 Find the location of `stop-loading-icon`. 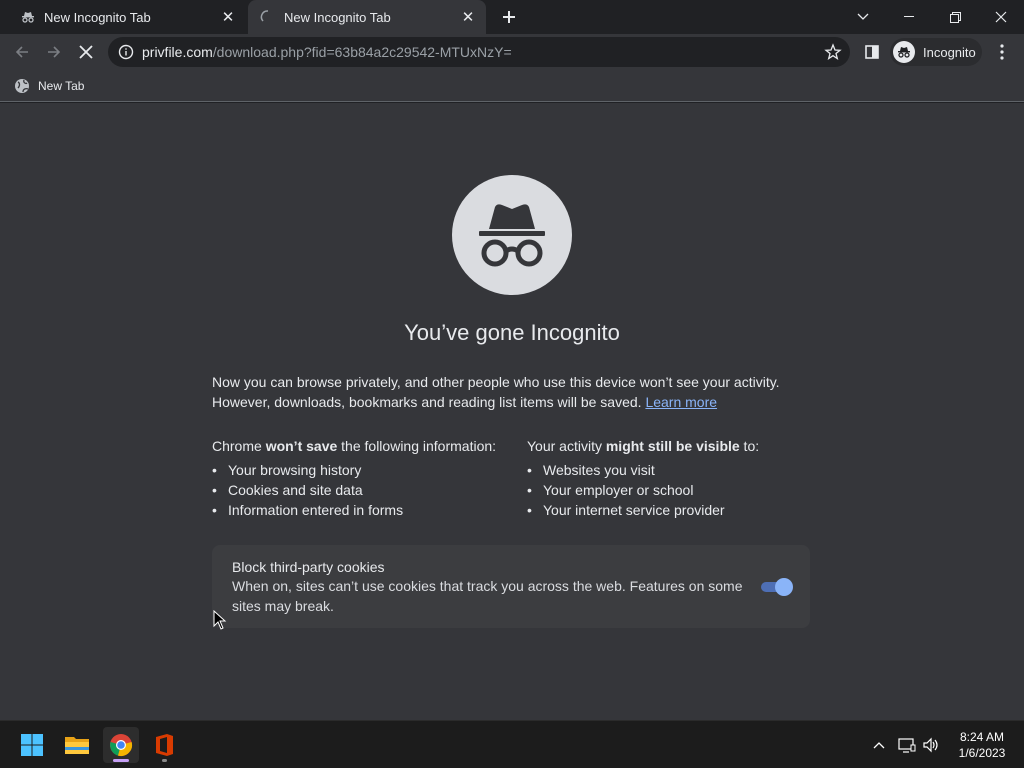

stop-loading-icon is located at coordinates (86, 52).